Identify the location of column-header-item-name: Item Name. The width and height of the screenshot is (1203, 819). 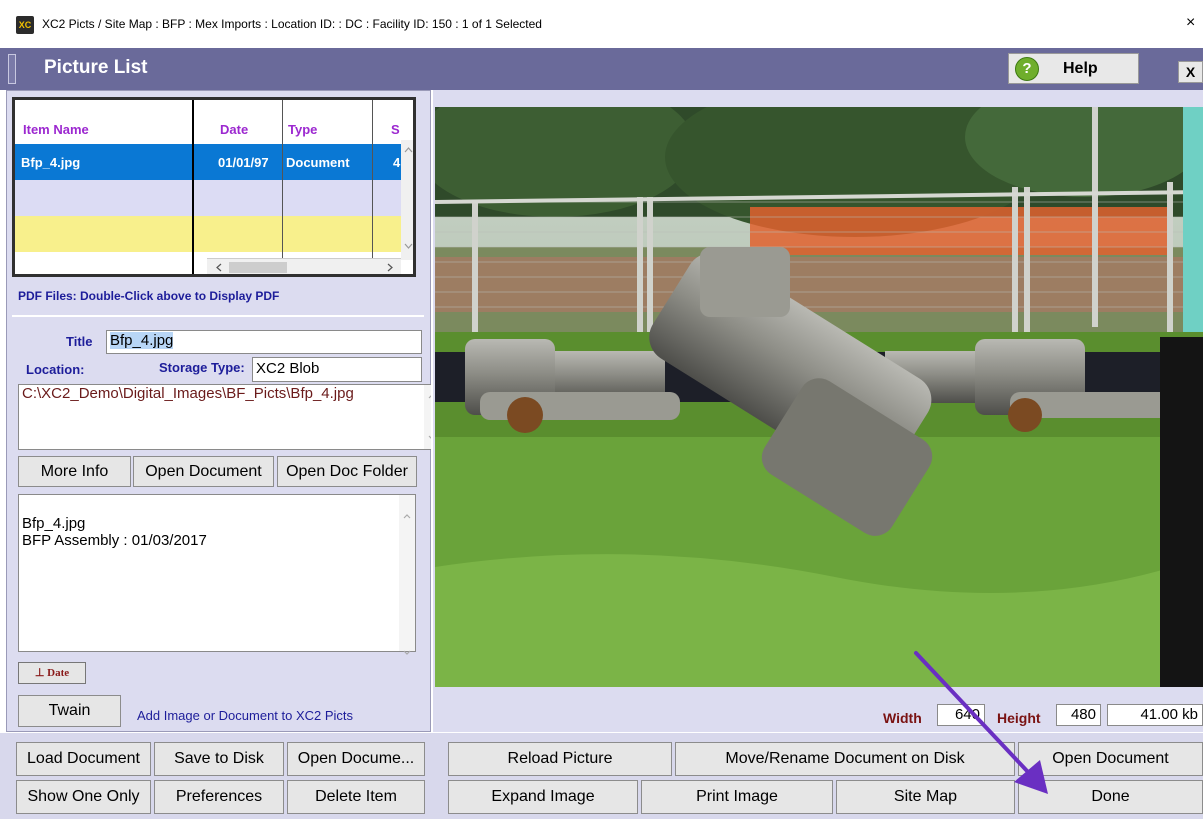
(56, 129).